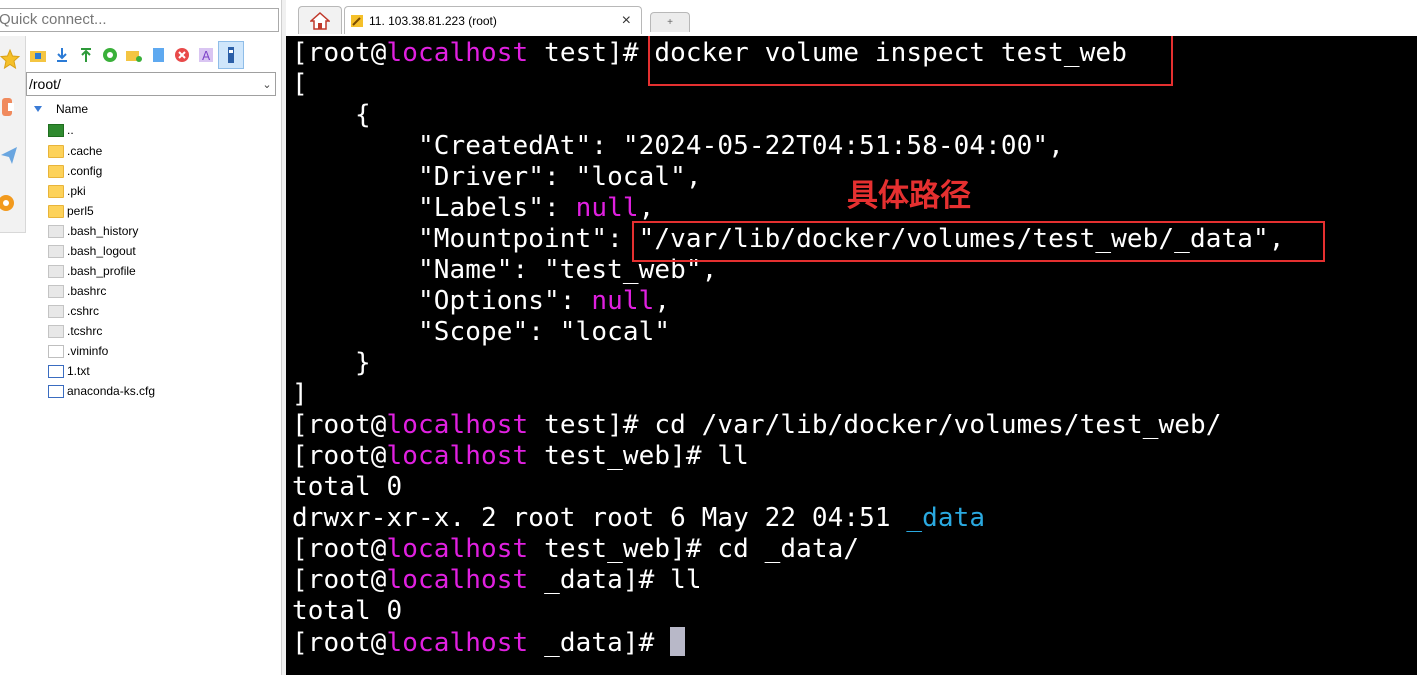  I want to click on mountpoint-highlight-box, so click(978, 241).